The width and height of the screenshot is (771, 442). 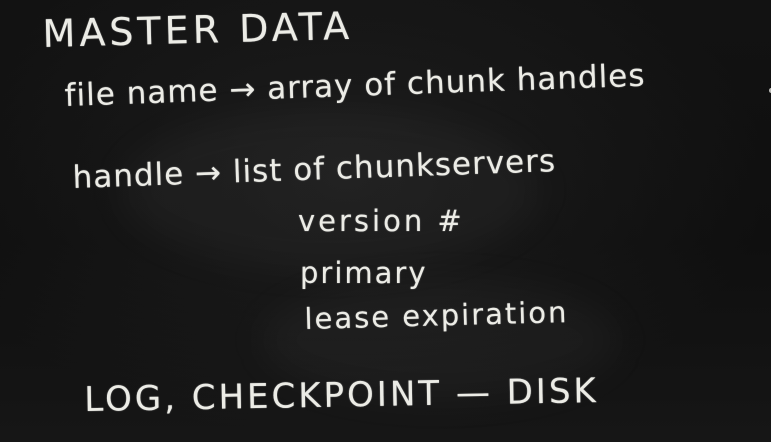 I want to click on handle-attribute-lease-expiration: lease expiration, so click(x=436, y=315).